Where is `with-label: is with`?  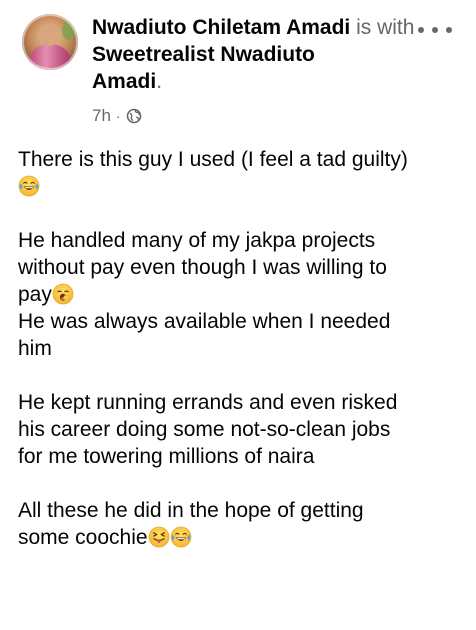 with-label: is with is located at coordinates (382, 27).